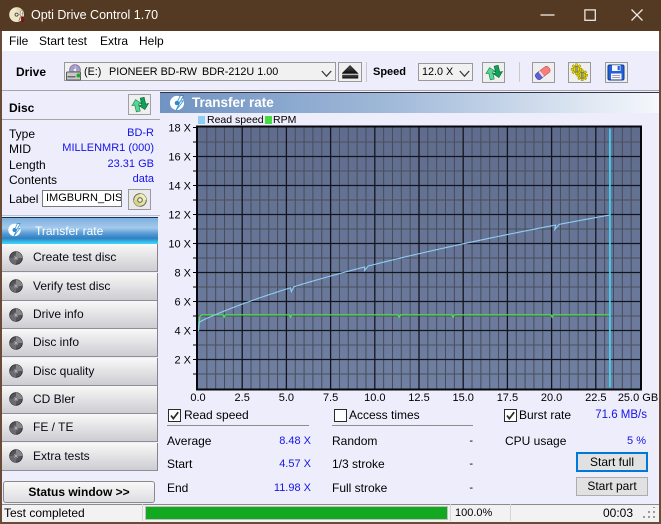  Describe the element at coordinates (179, 245) in the screenshot. I see `svg-text: 10 X` at that location.